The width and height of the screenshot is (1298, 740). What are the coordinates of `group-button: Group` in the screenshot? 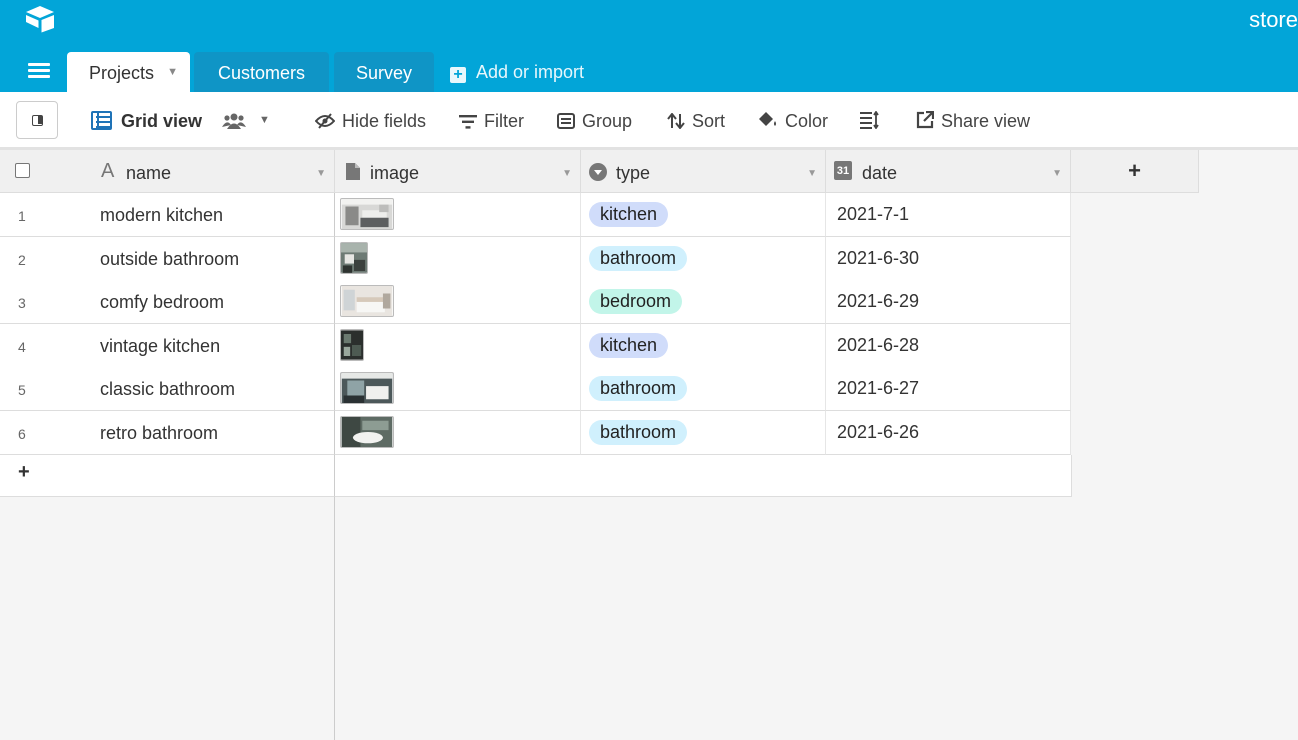 It's located at (594, 121).